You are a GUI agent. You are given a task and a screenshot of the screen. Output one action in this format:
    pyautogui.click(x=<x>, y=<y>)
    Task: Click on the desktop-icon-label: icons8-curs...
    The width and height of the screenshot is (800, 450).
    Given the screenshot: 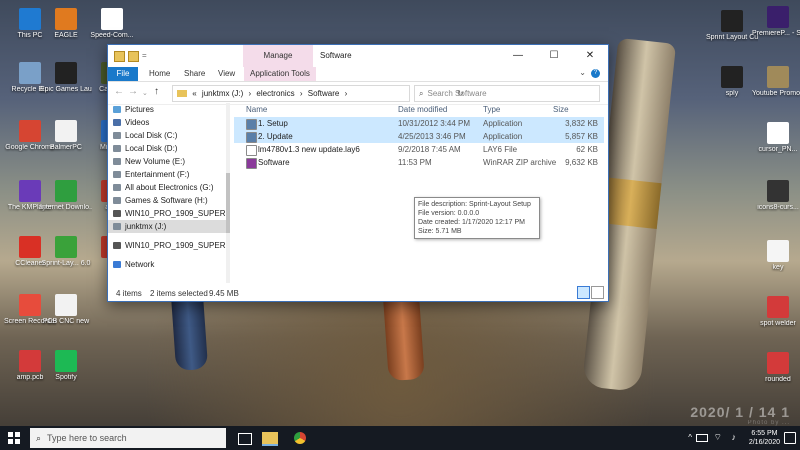 What is the action you would take?
    pyautogui.click(x=778, y=207)
    